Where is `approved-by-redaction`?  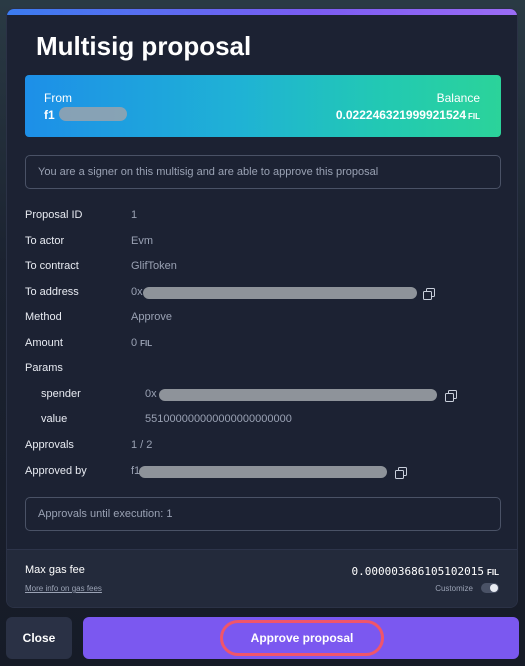
approved-by-redaction is located at coordinates (263, 472).